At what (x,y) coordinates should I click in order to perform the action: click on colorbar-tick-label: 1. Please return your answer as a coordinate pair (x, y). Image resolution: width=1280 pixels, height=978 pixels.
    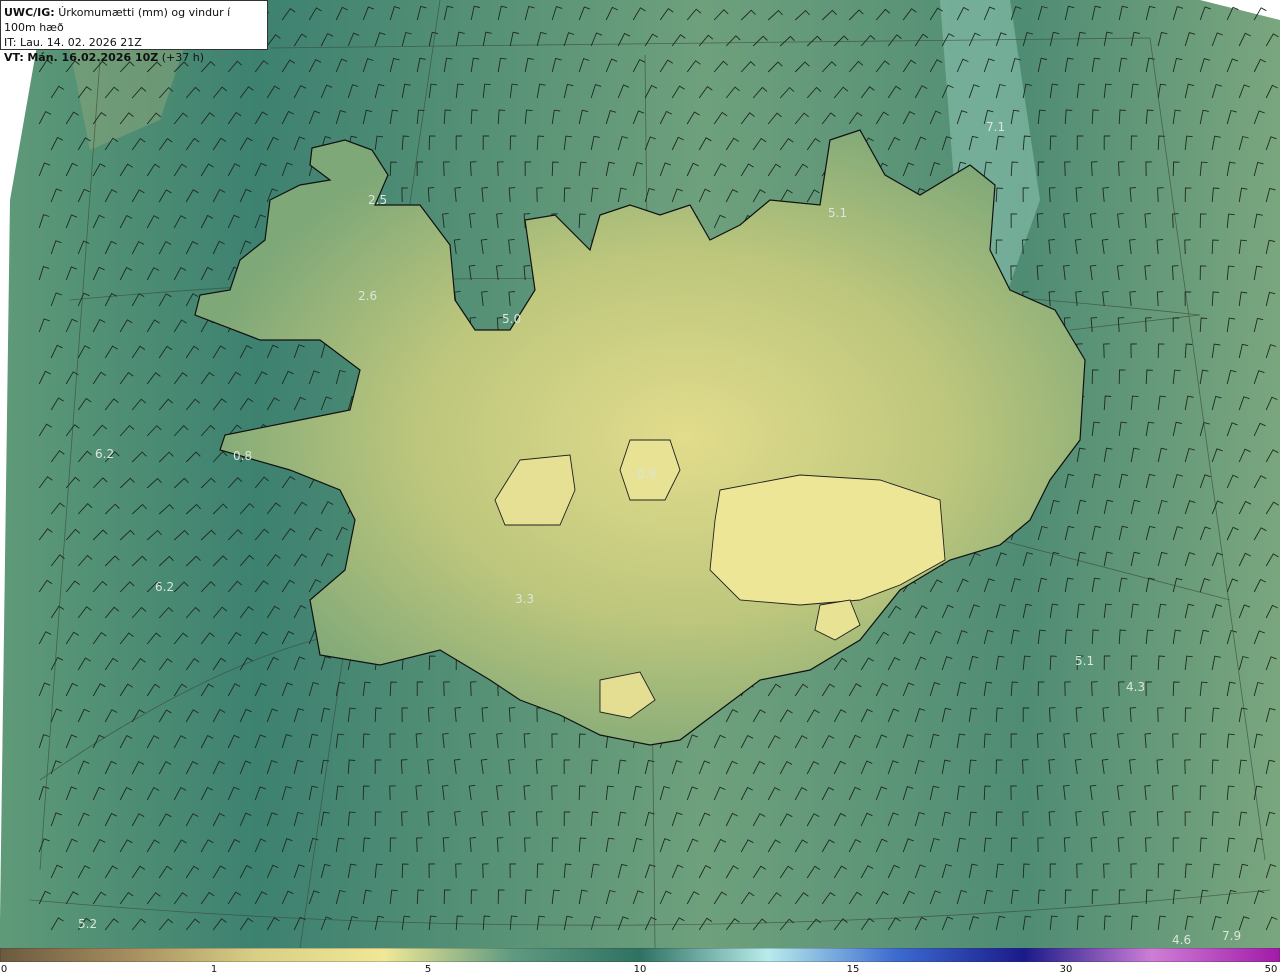
    Looking at the image, I should click on (214, 969).